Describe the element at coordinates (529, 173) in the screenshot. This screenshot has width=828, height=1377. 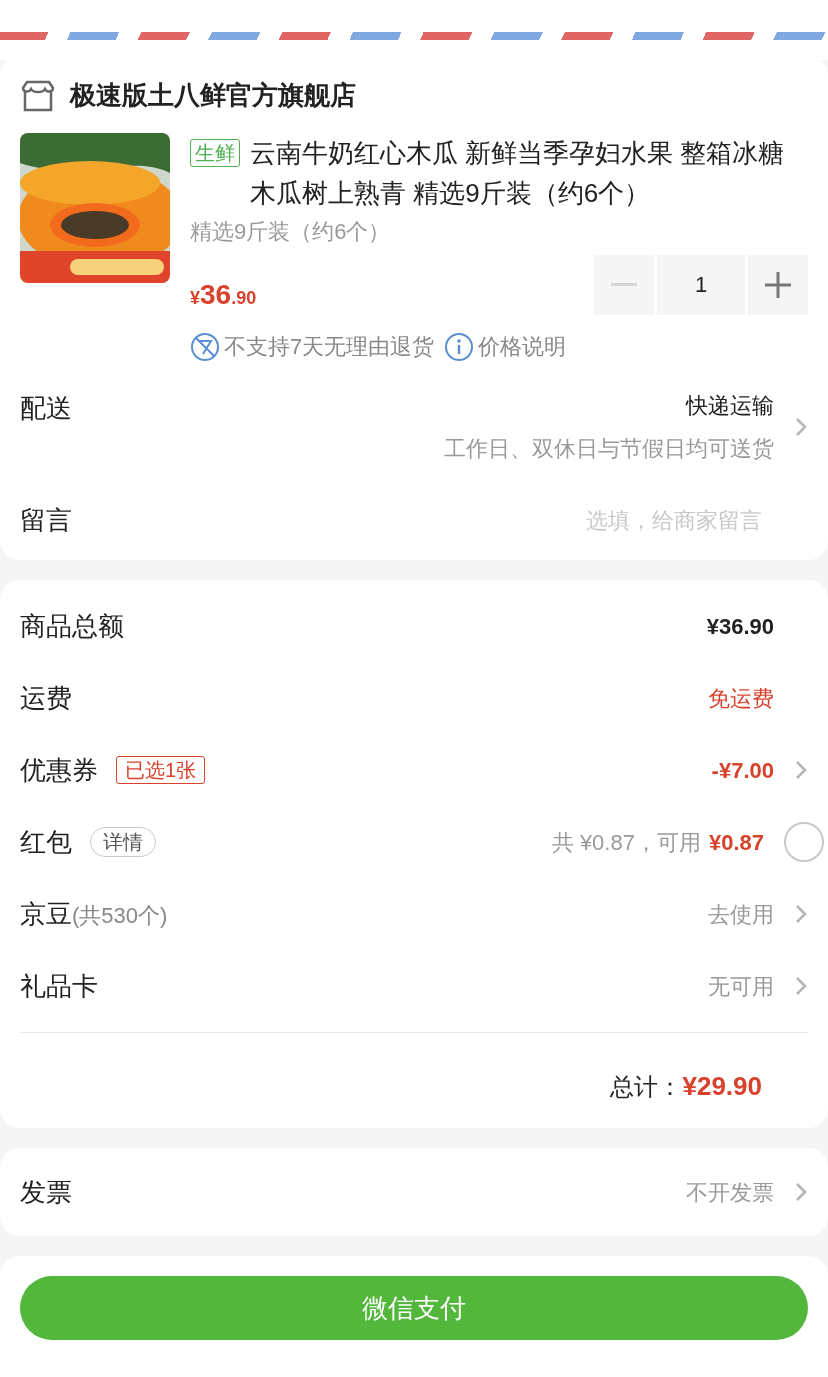
I see `product-title: 云南牛奶红心木瓜 新鲜当季孕妇水果 整箱冰糖木瓜树上熟青 精选9斤装（约6个）` at that location.